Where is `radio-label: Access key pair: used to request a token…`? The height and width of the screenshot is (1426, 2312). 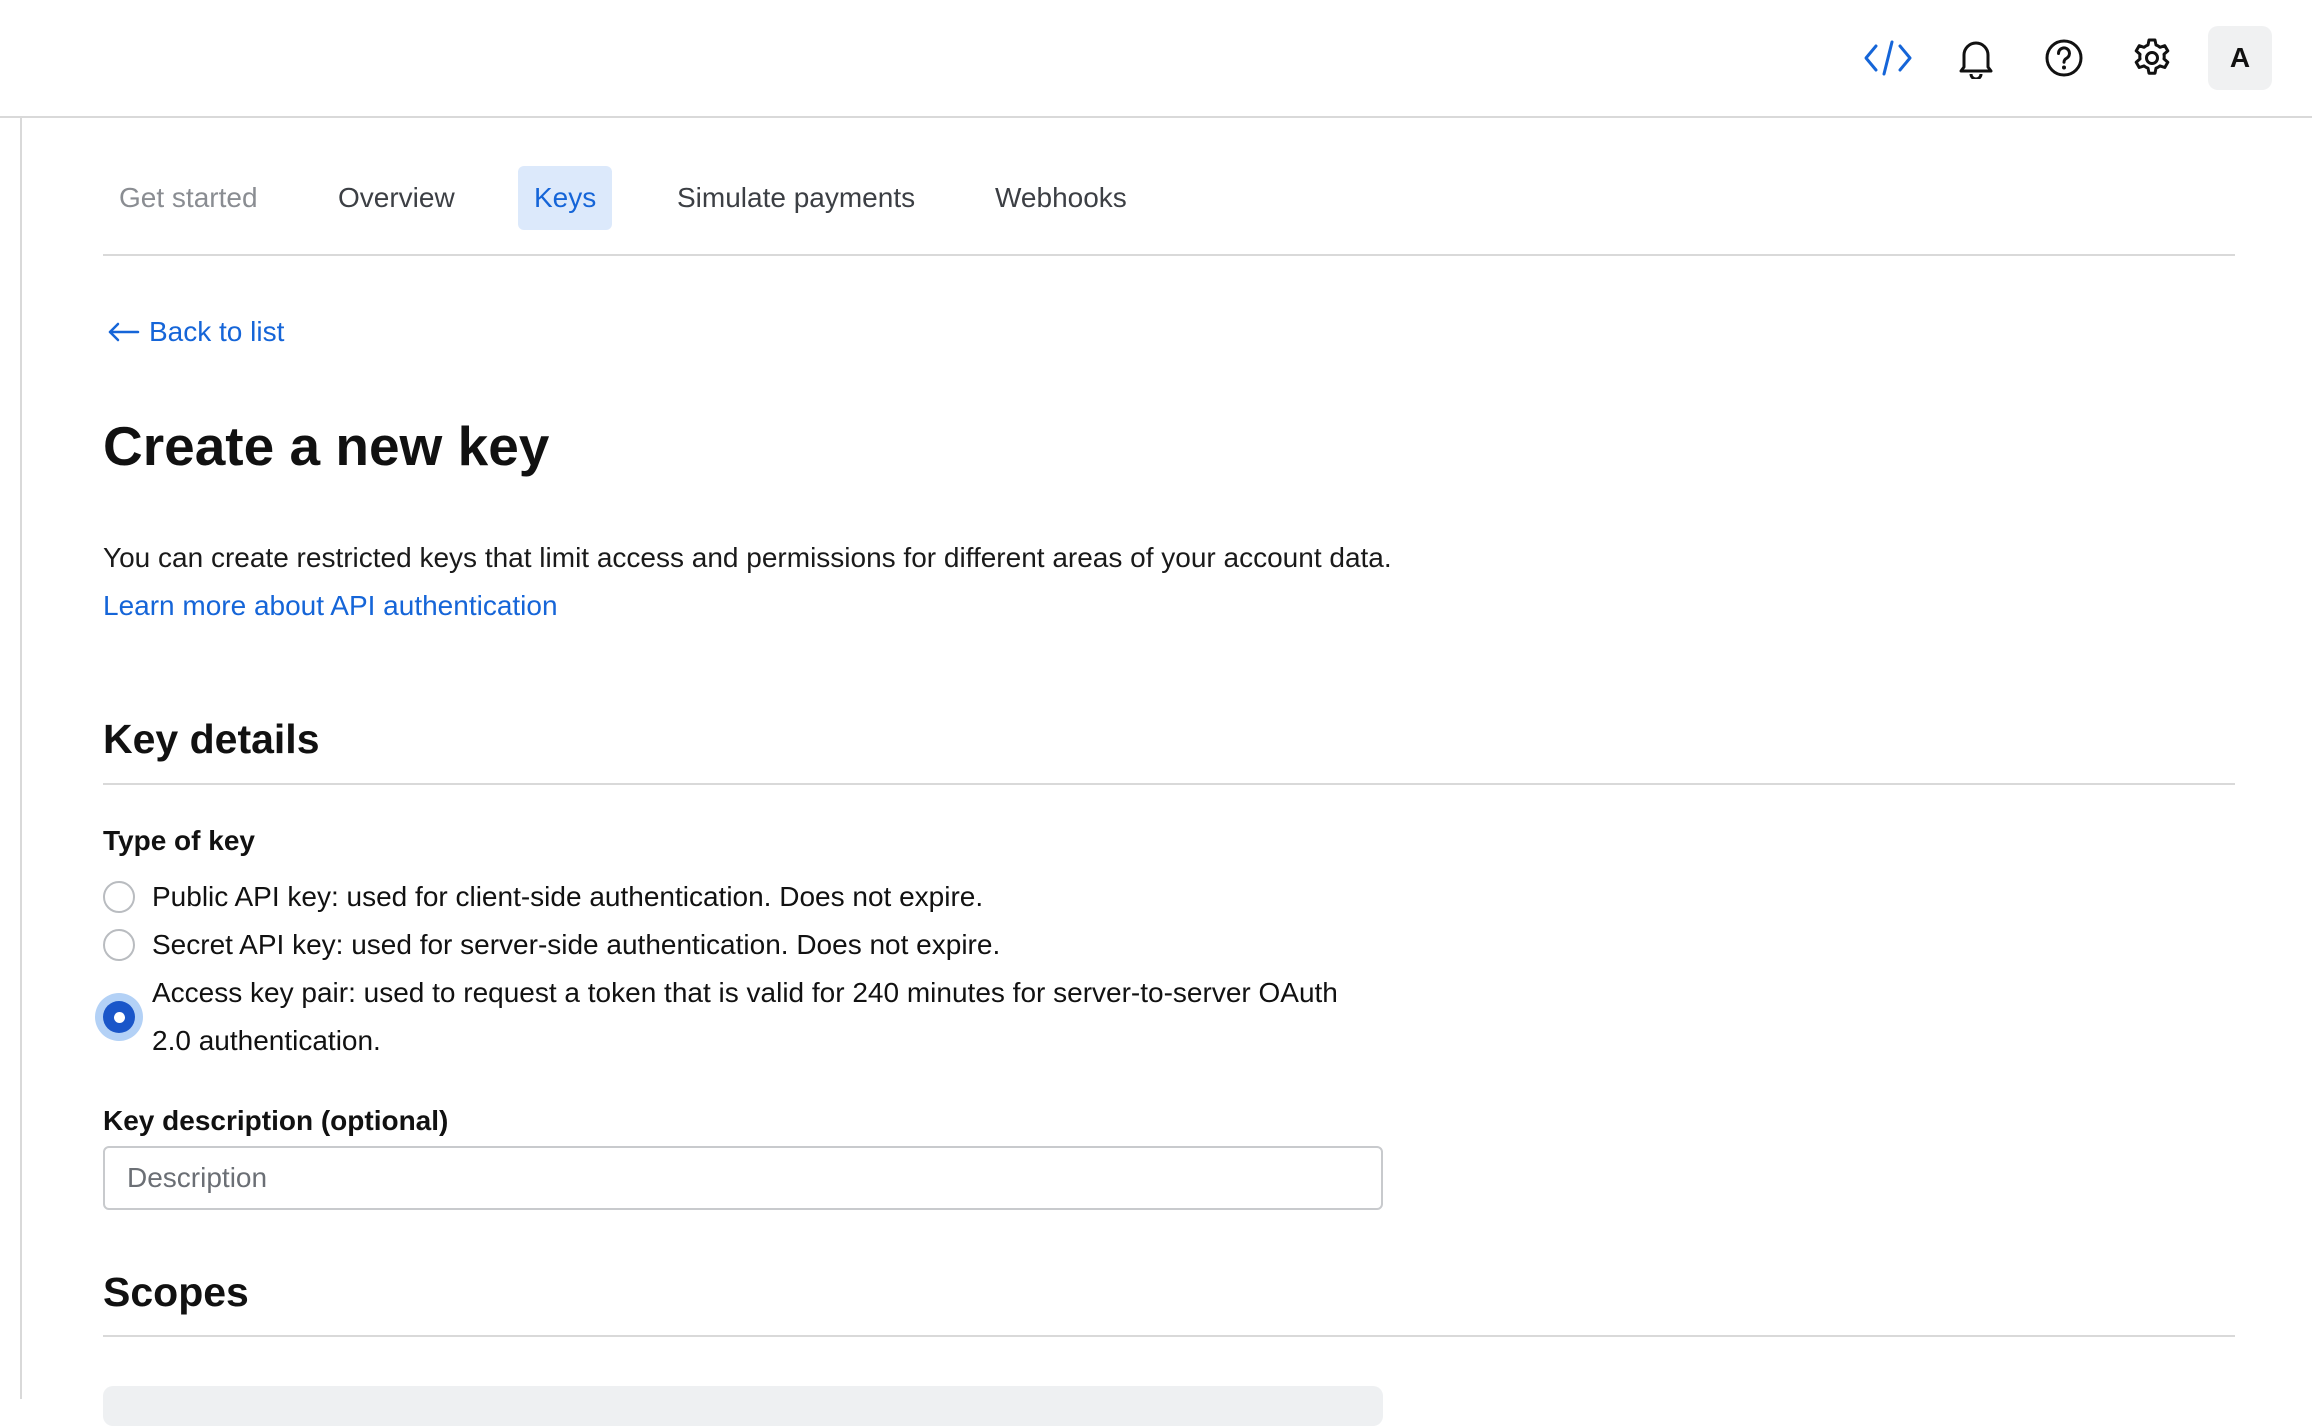
radio-label: Access key pair: used to request a token… is located at coordinates (745, 1016).